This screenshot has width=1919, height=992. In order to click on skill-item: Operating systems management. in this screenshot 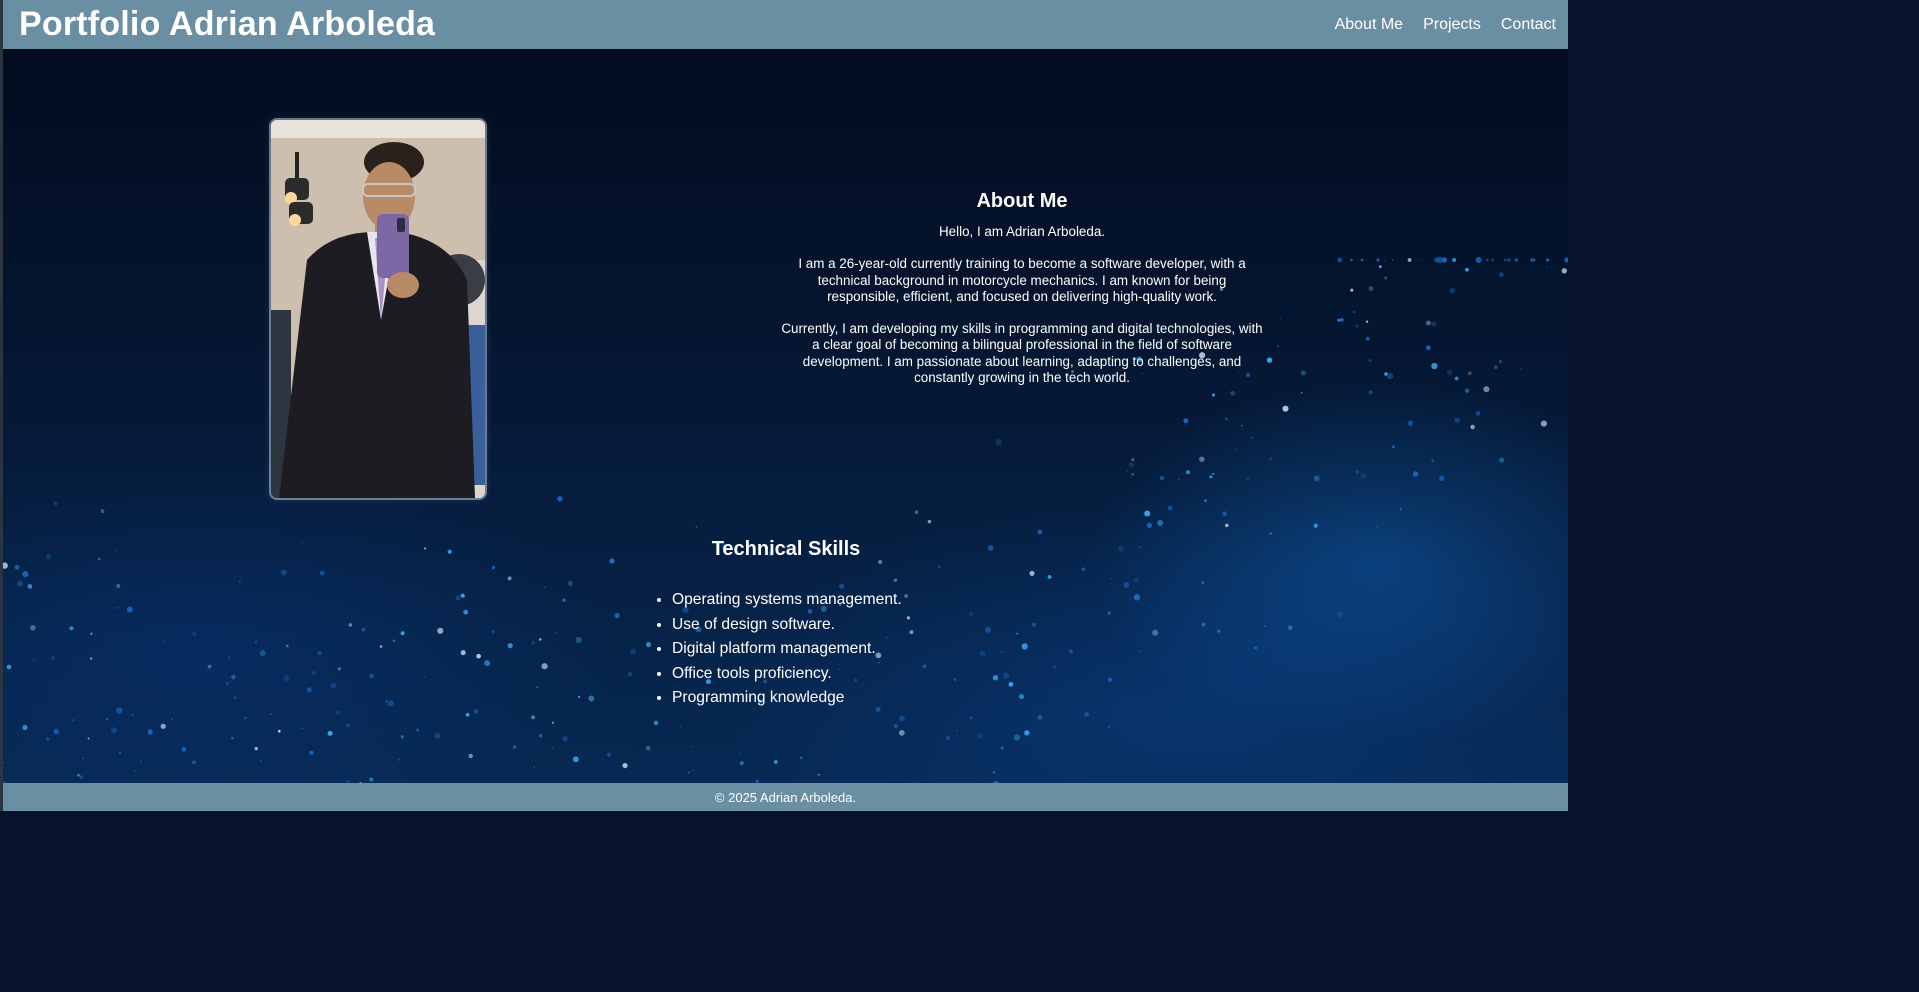, I will do `click(787, 600)`.